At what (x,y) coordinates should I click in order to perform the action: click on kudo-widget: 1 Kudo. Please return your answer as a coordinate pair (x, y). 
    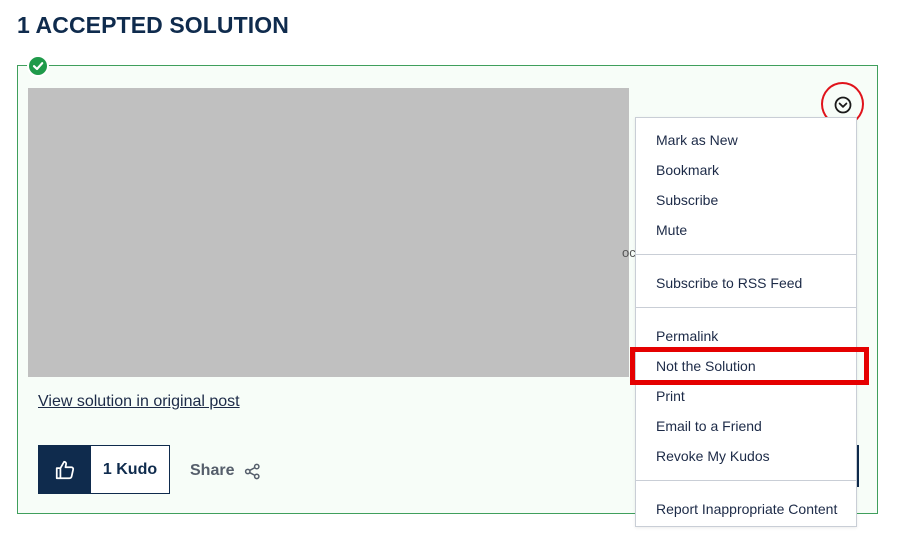
    Looking at the image, I should click on (104, 469).